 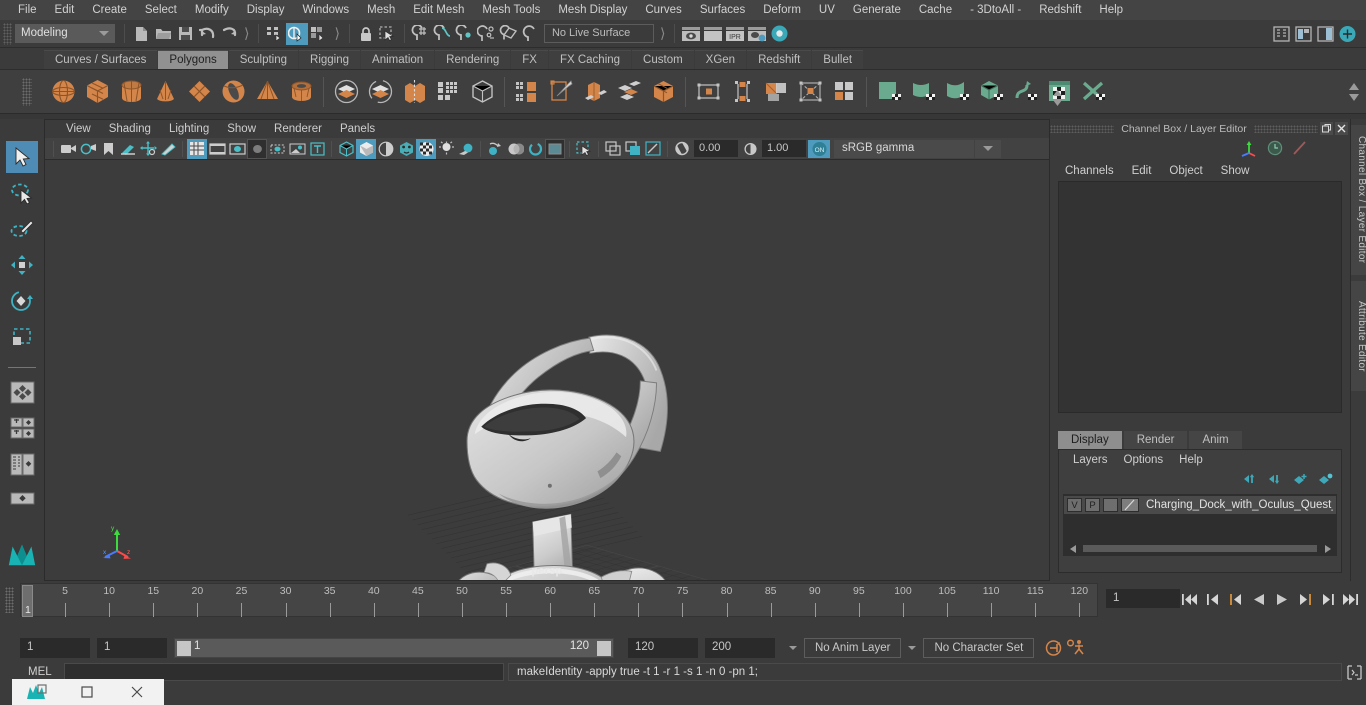 What do you see at coordinates (1082, 128) in the screenshot?
I see `panel-grip-left` at bounding box center [1082, 128].